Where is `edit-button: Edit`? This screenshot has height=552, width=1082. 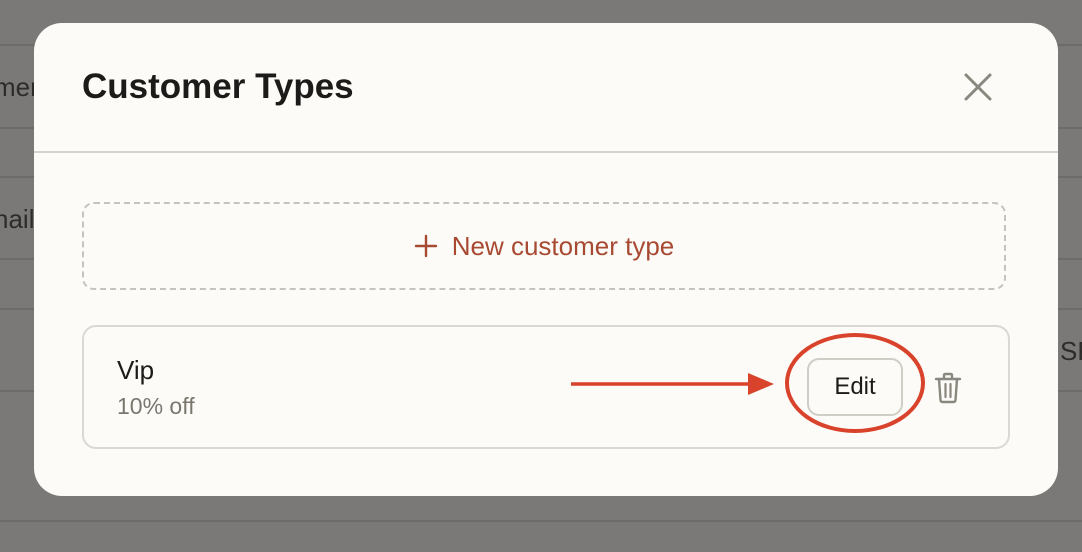 edit-button: Edit is located at coordinates (855, 387).